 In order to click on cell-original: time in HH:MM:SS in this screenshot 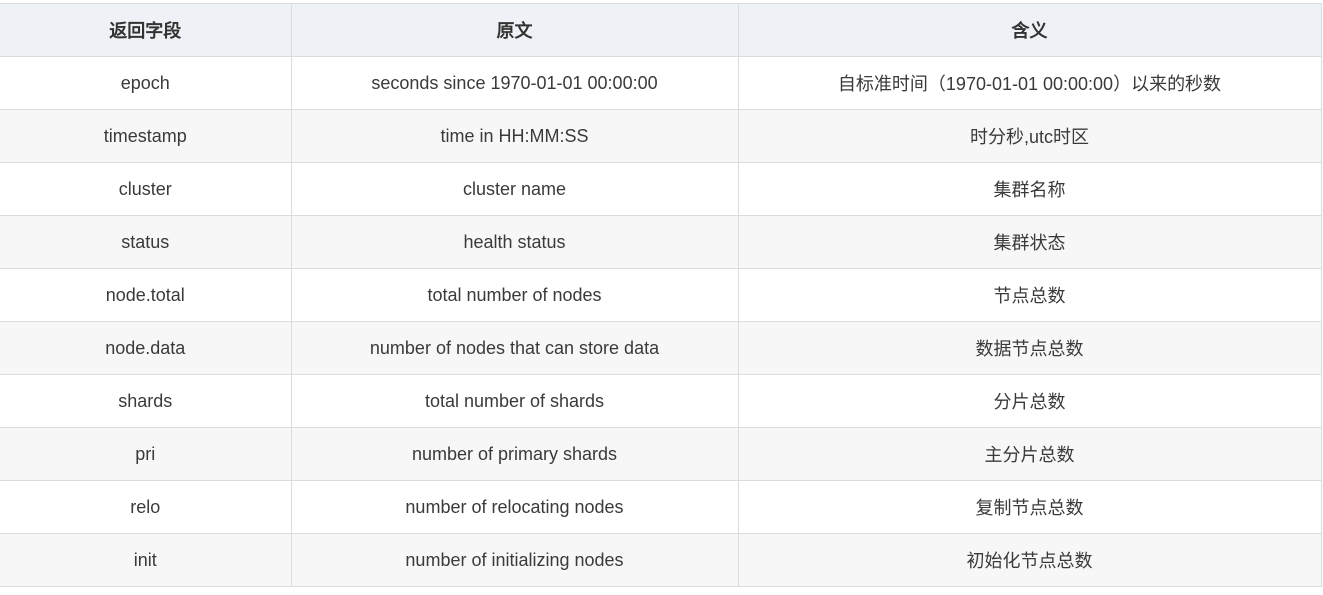, I will do `click(514, 136)`.